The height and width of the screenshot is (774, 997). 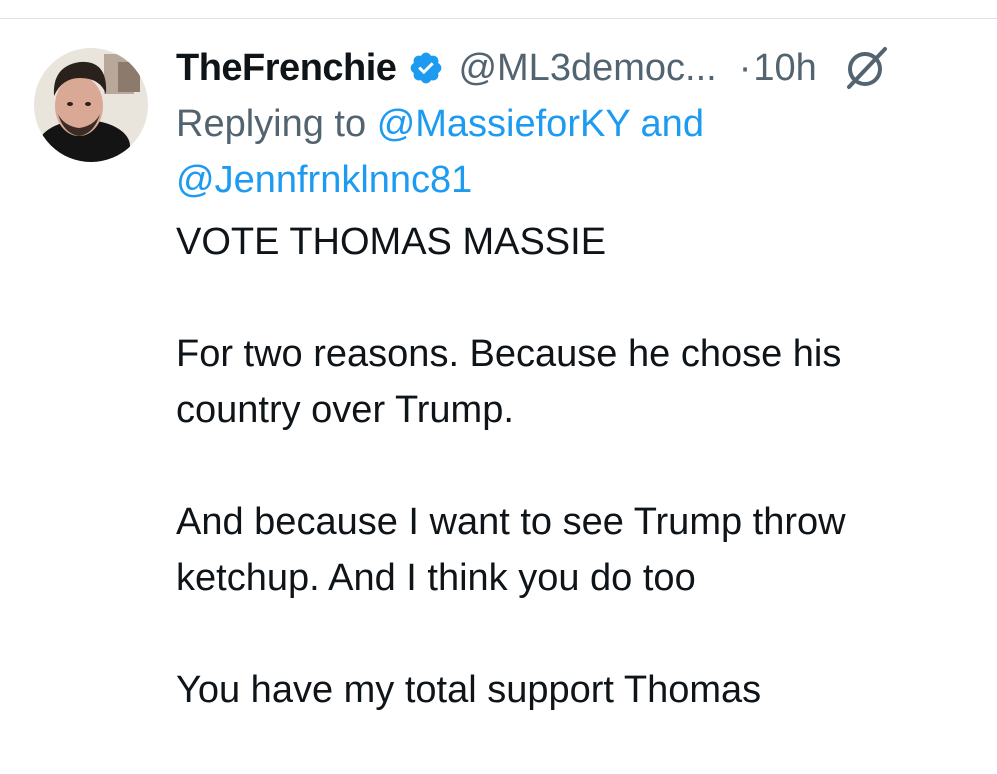 I want to click on mention-link: @MassieforKY, so click(x=503, y=124).